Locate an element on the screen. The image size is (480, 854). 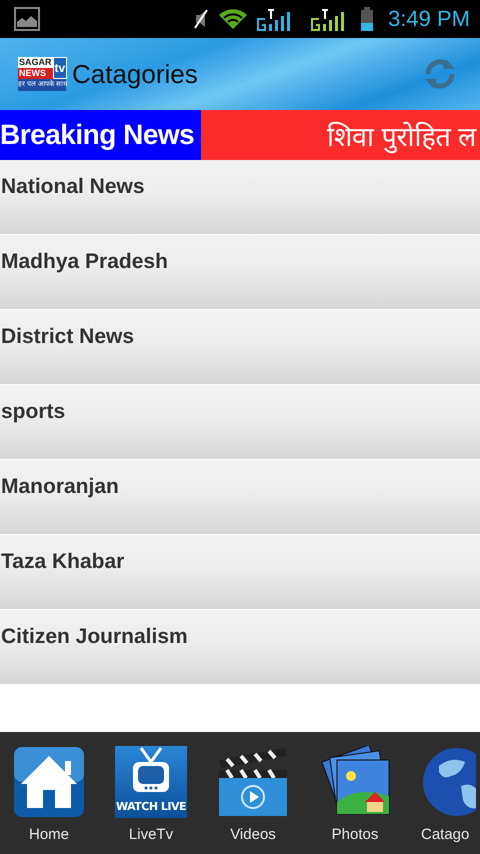
globe-icon is located at coordinates (448, 782).